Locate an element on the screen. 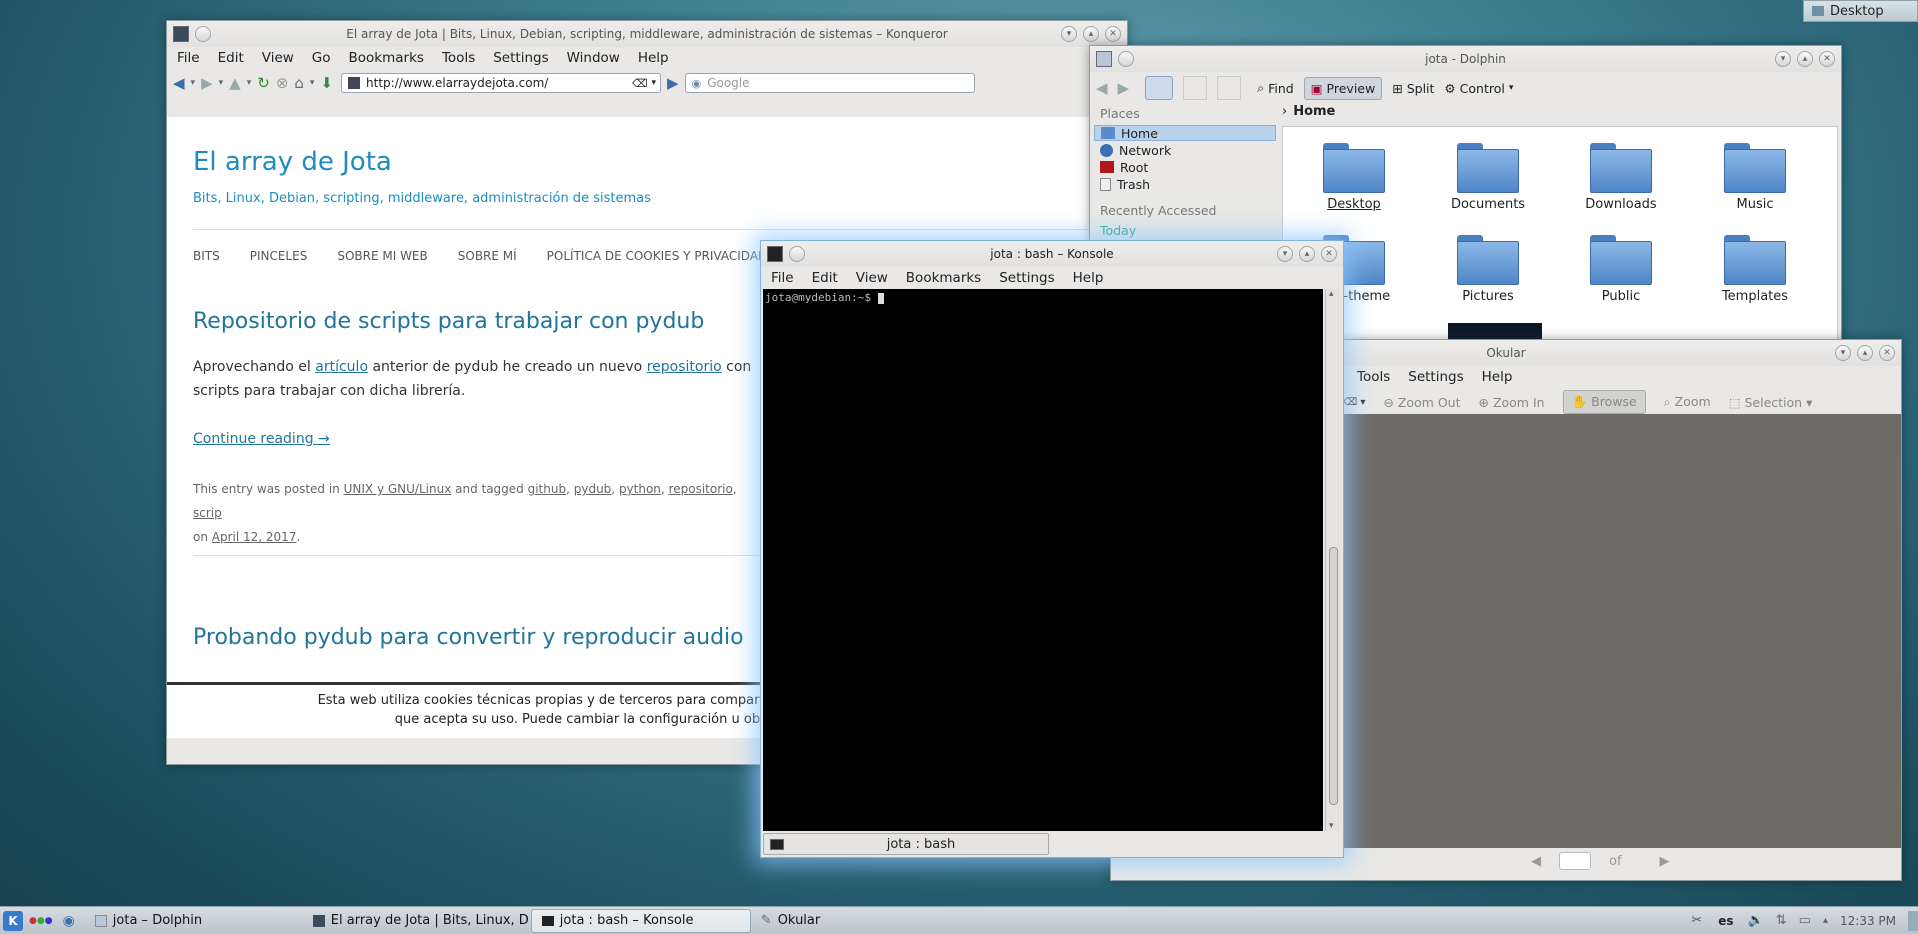 This screenshot has width=1918, height=934. terminal-scrollbar: ▴ ▾ is located at coordinates (1333, 560).